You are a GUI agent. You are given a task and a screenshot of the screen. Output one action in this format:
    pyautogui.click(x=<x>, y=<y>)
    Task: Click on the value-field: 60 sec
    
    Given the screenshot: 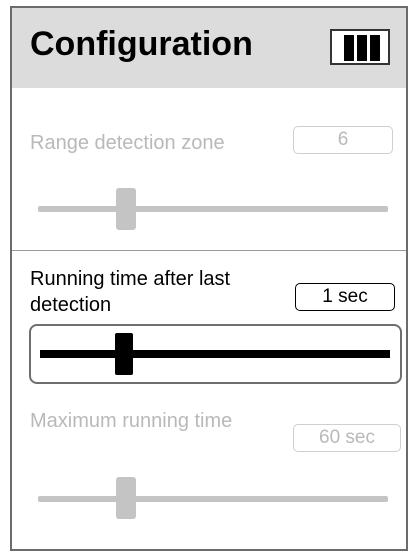 What is the action you would take?
    pyautogui.click(x=347, y=438)
    